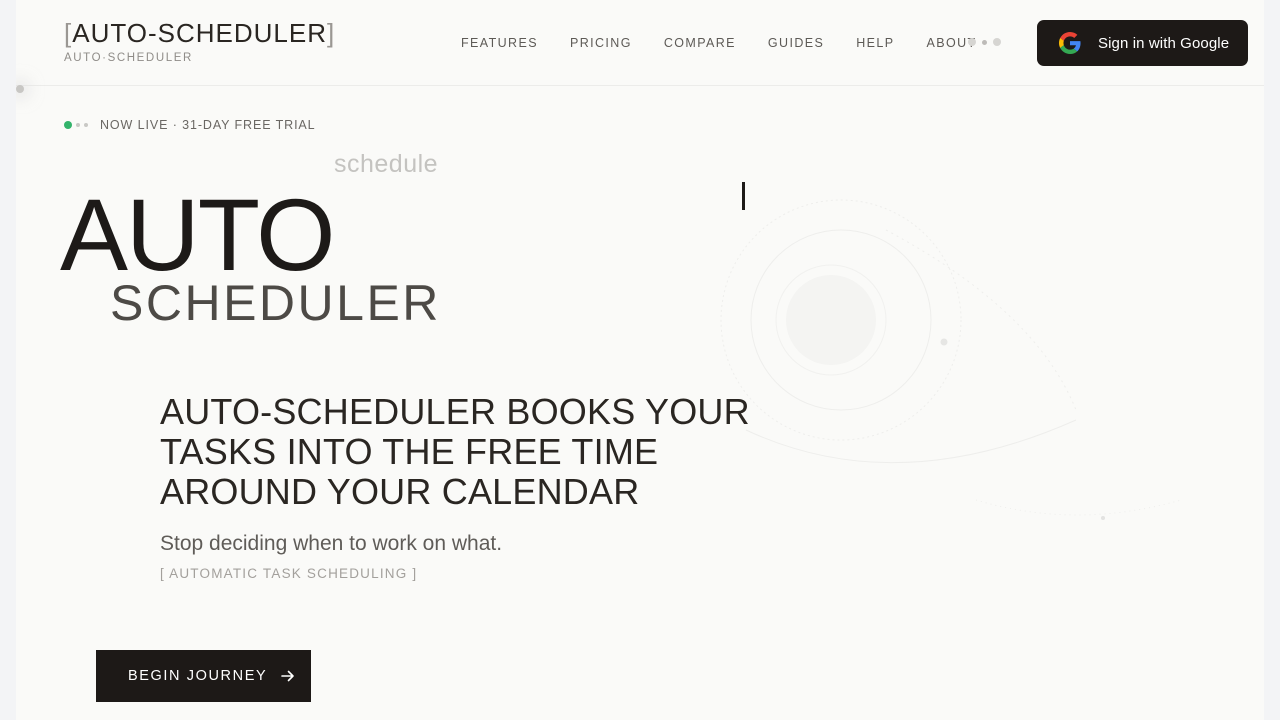  Describe the element at coordinates (275, 303) in the screenshot. I see `hero-title-scheduler: SCHEDULER` at that location.